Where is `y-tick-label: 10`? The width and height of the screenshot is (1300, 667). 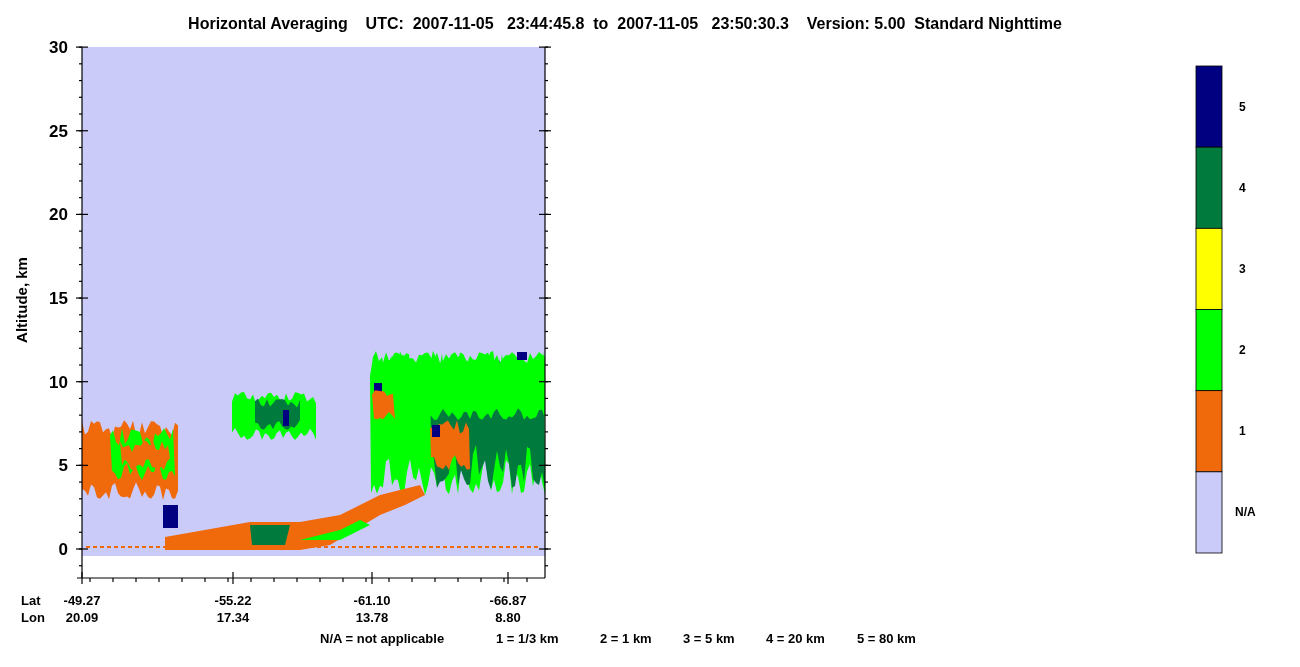
y-tick-label: 10 is located at coordinates (58, 382).